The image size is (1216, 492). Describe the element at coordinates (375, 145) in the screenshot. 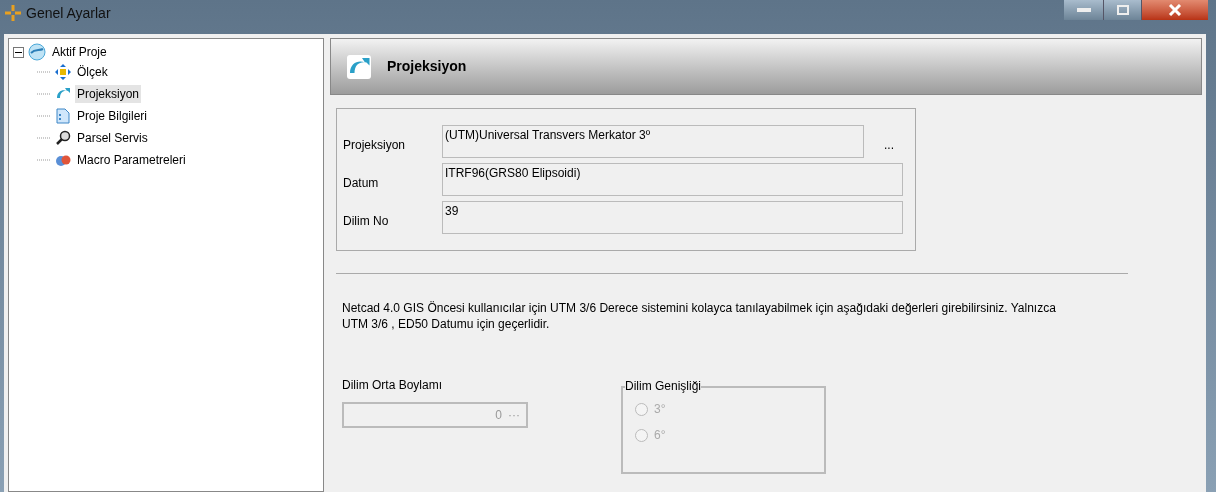

I see `field-label: Projeksiyon` at that location.